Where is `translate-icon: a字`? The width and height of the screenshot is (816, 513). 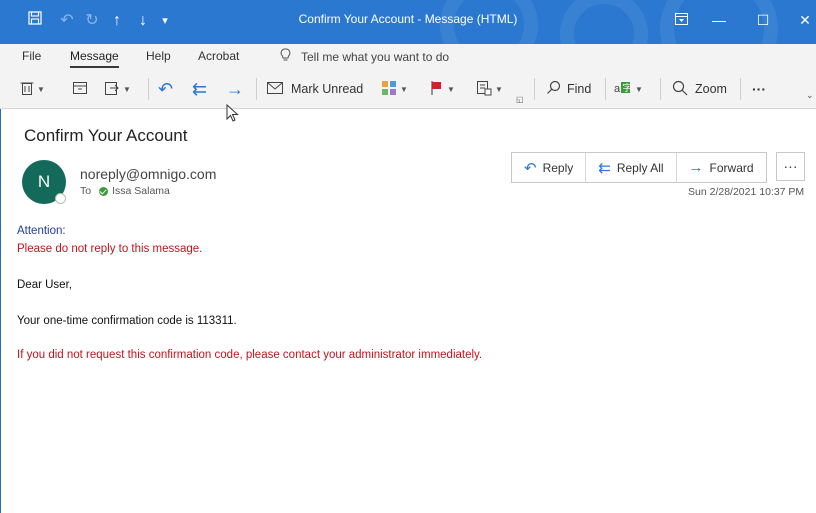 translate-icon: a字 is located at coordinates (623, 89).